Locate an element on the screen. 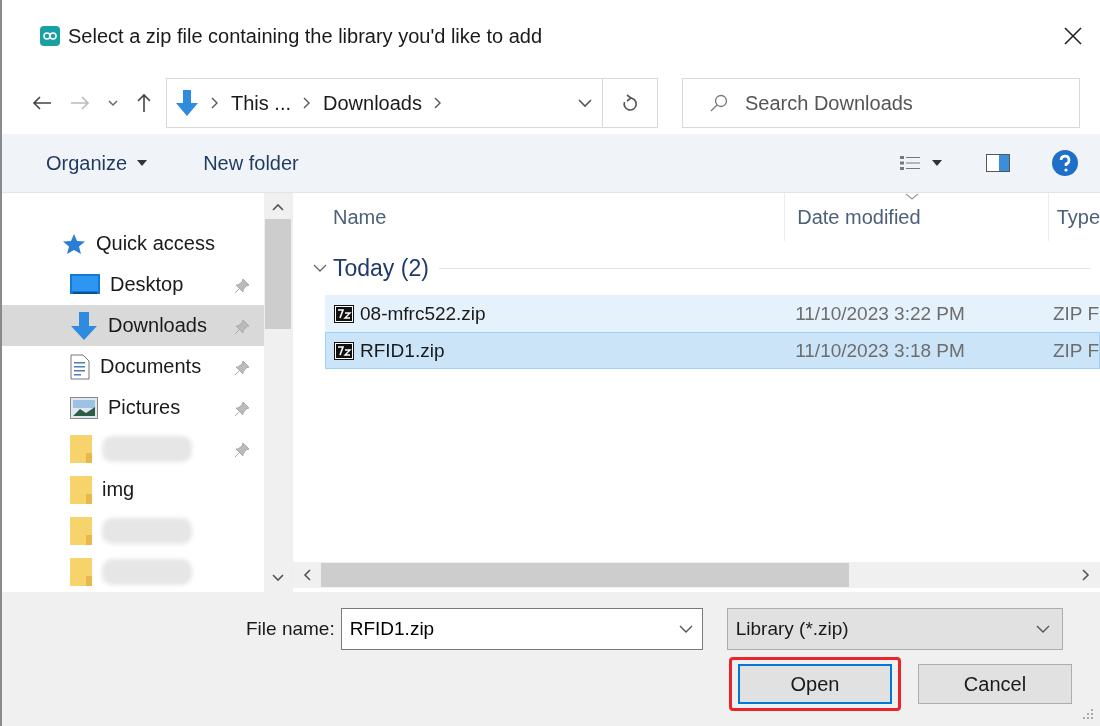  star-icon is located at coordinates (74, 243).